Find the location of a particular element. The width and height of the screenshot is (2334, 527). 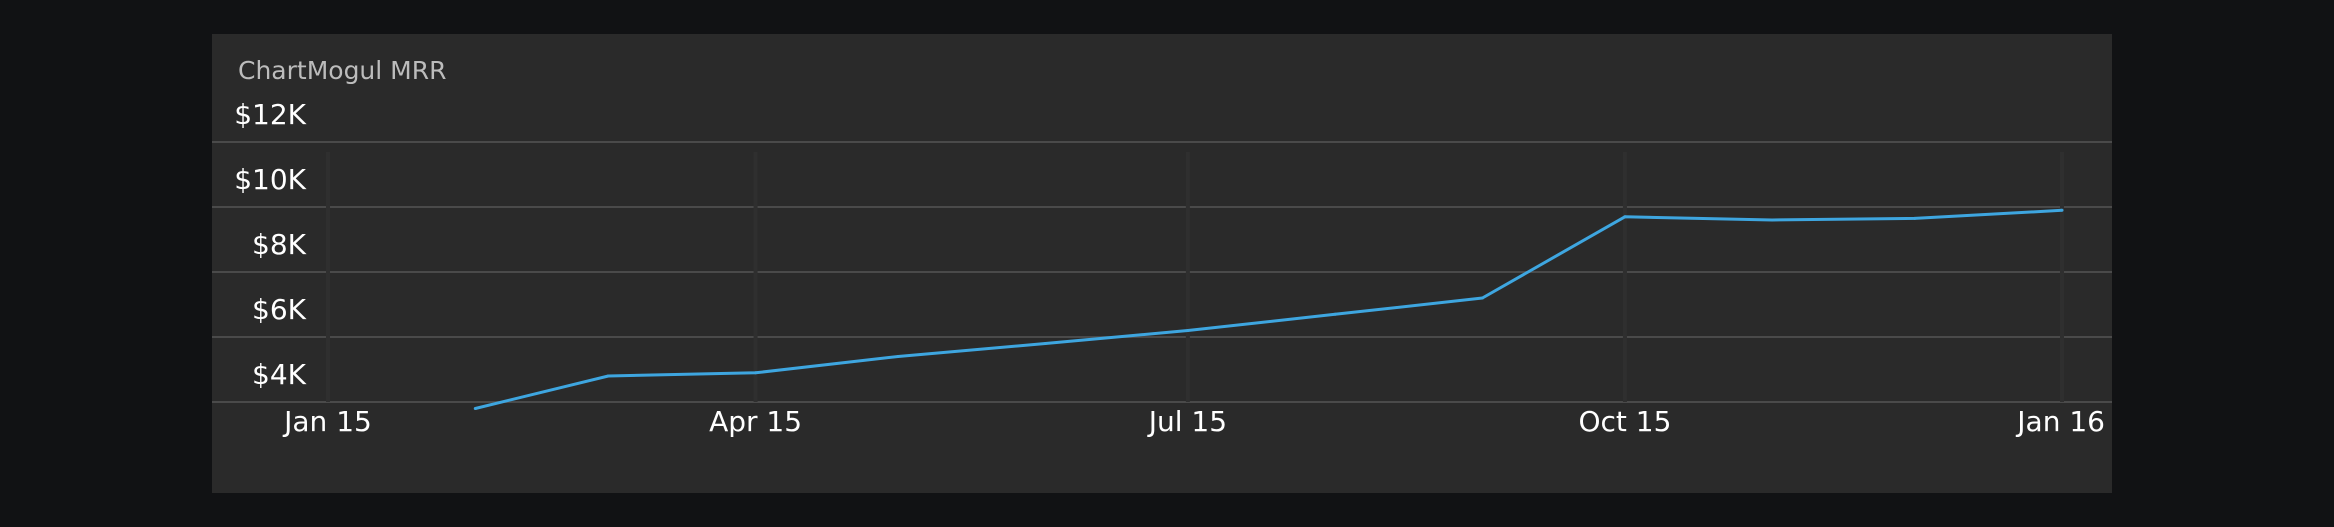

x-axis-ticks: Jan 15 Apr 15 Jul 15 Oct 15 Jan 16 is located at coordinates (1193, 421).